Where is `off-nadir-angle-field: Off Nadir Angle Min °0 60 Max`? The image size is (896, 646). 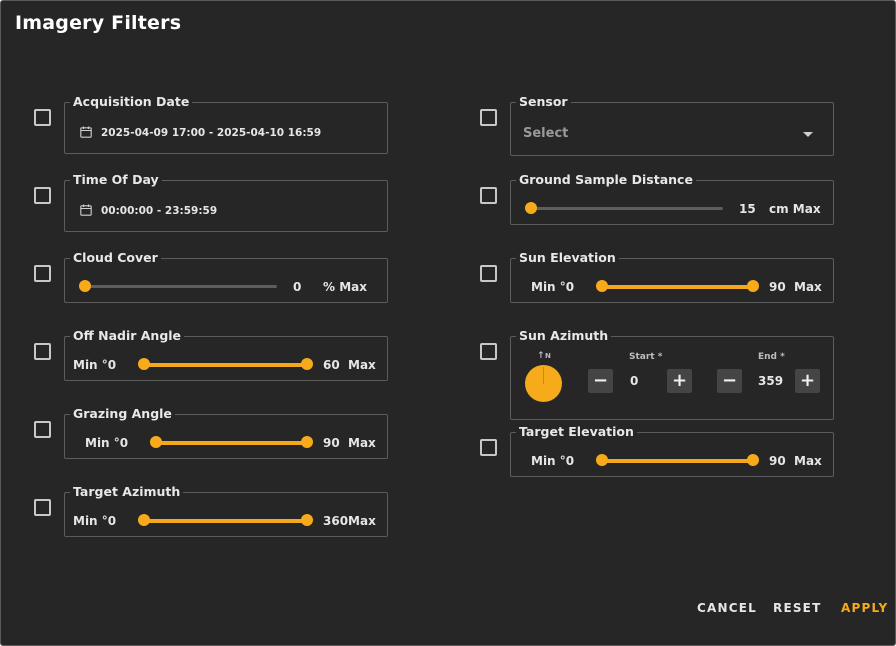 off-nadir-angle-field: Off Nadir Angle Min °0 60 Max is located at coordinates (226, 354).